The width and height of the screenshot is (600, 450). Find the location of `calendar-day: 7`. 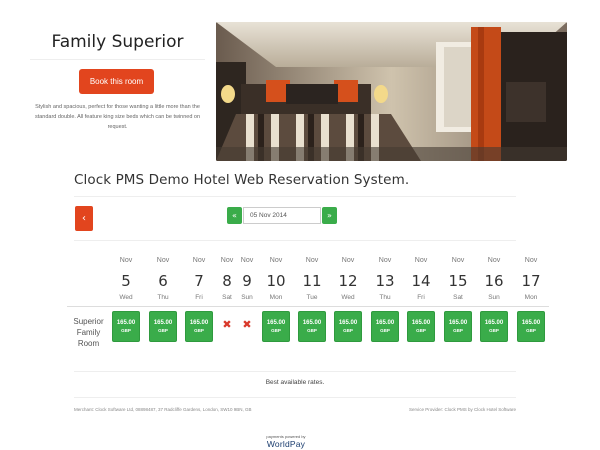

calendar-day: 7 is located at coordinates (199, 281).